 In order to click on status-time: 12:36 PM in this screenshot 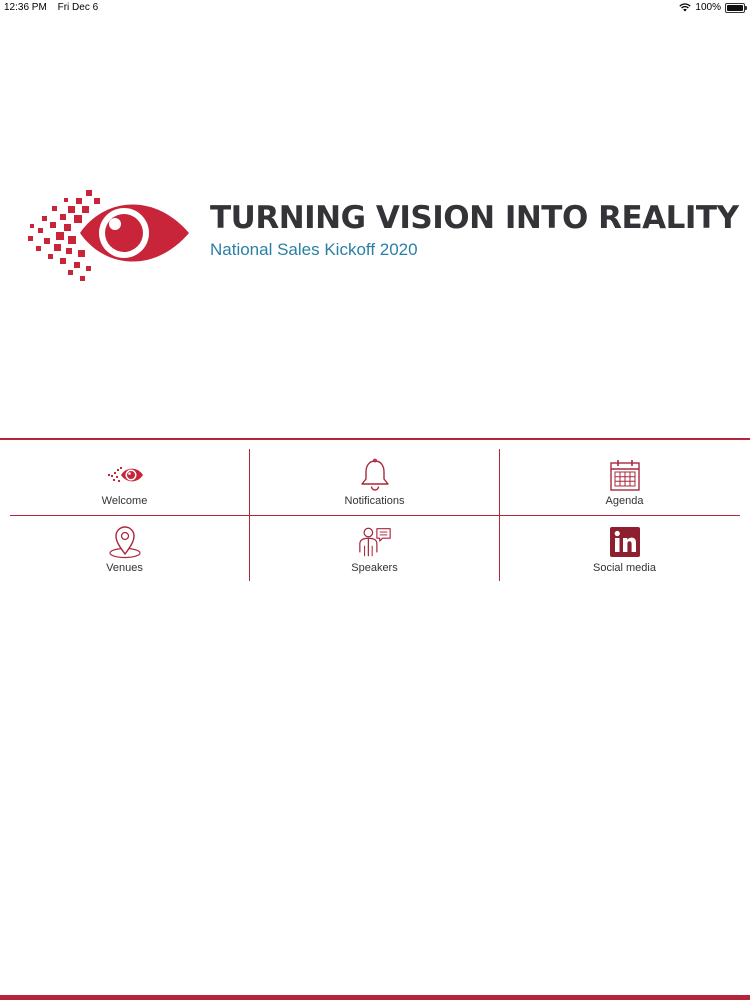, I will do `click(25, 7)`.